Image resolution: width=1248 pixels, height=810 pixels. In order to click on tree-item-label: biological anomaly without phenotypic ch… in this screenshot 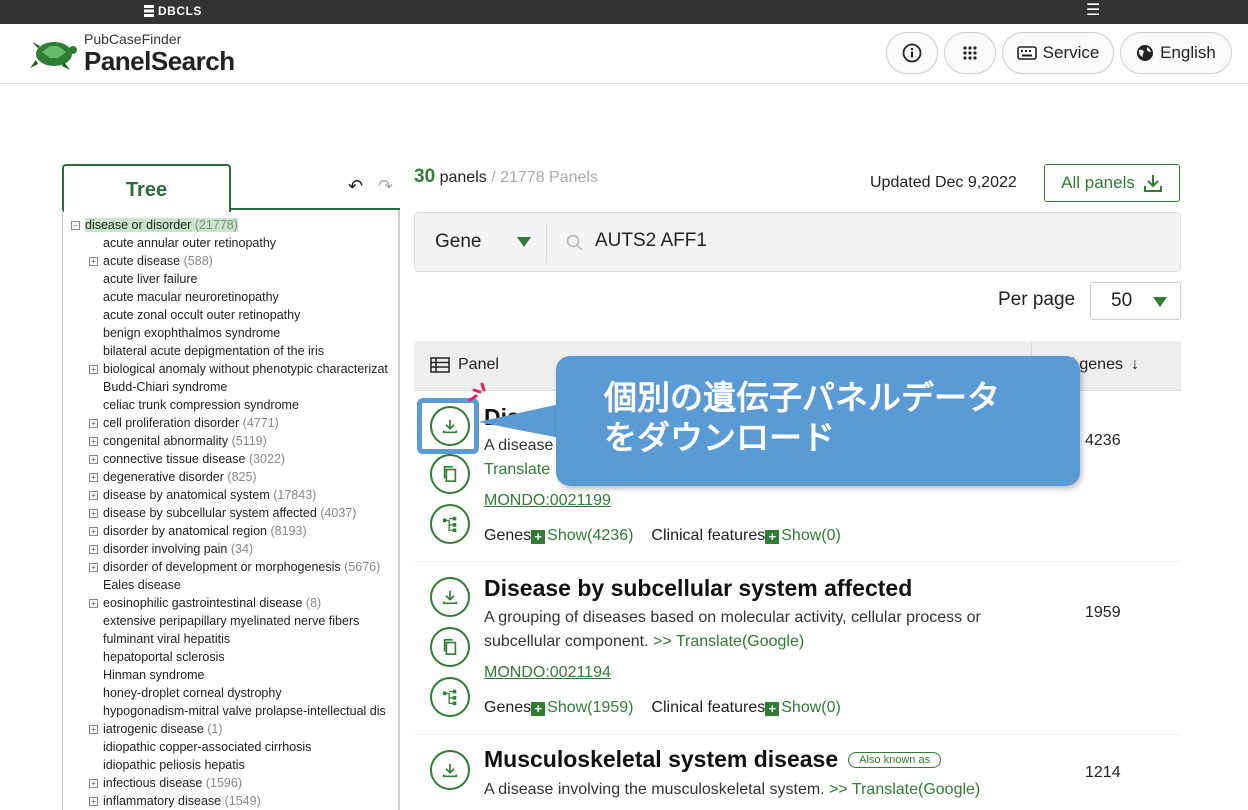, I will do `click(245, 369)`.